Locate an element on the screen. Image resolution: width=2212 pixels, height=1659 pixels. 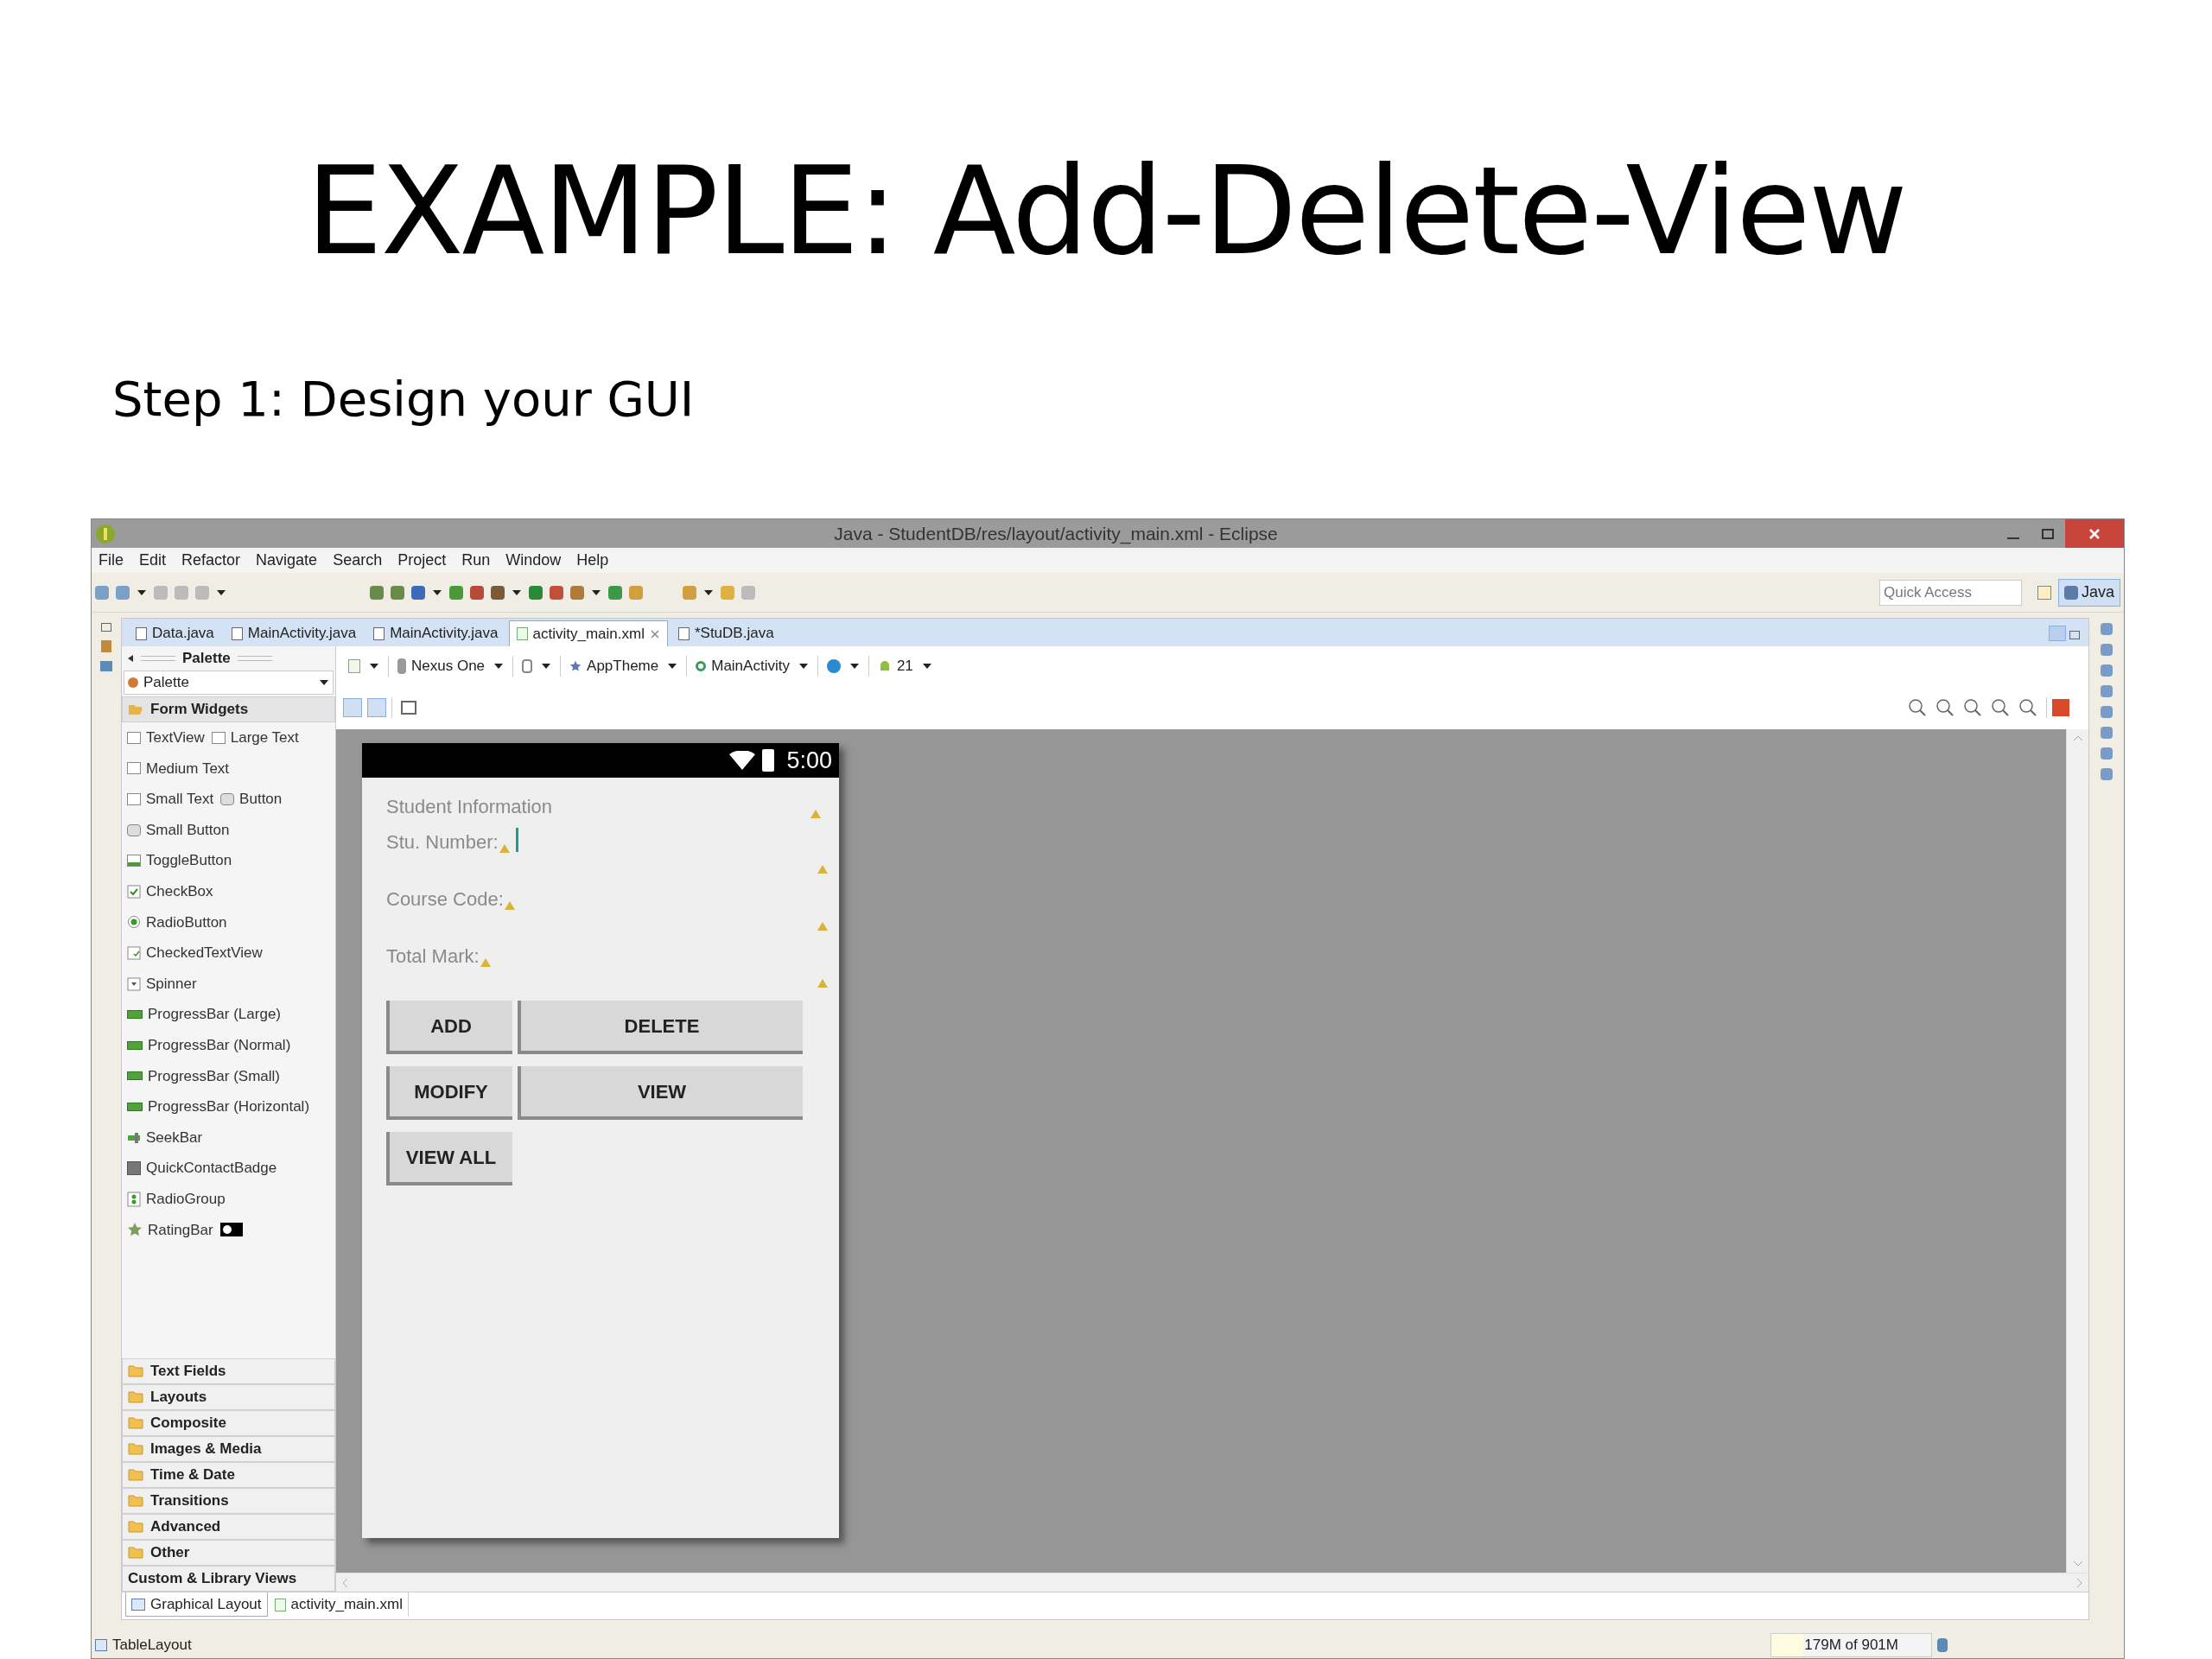
app-button: DELETE is located at coordinates (660, 1027).